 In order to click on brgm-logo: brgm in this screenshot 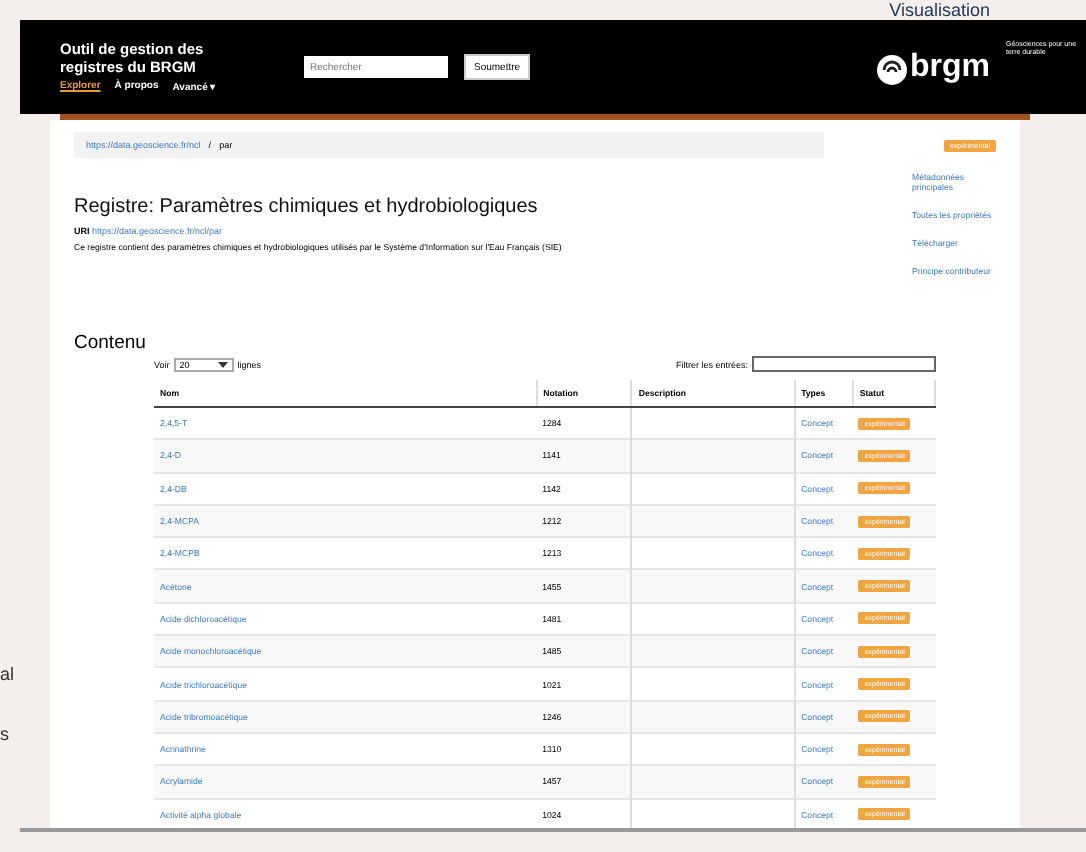, I will do `click(933, 67)`.